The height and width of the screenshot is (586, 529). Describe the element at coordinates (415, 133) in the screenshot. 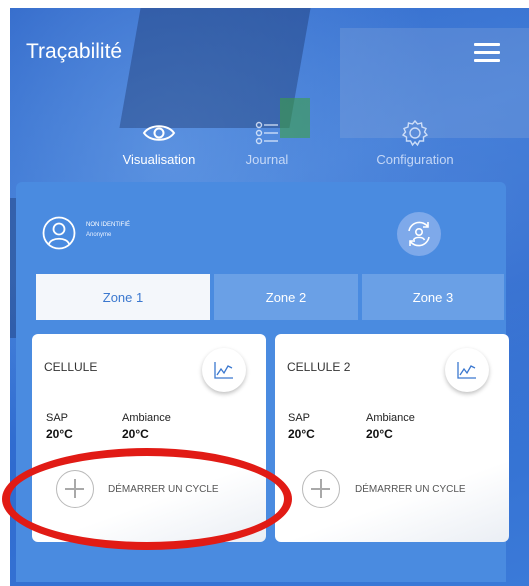

I see `gear-icon` at that location.